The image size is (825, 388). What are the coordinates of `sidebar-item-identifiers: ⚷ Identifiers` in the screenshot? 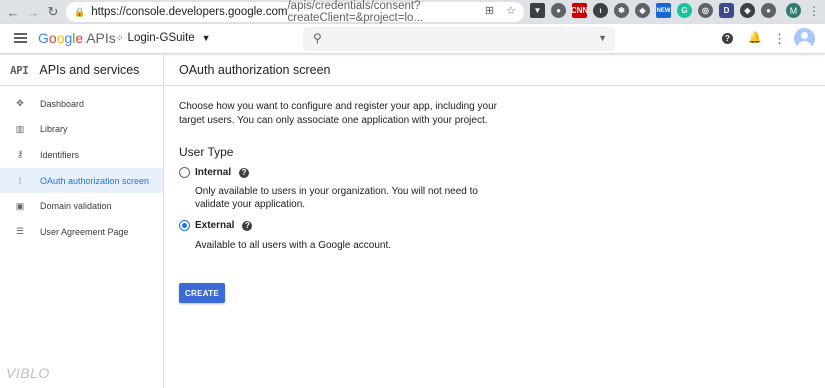 It's located at (81, 155).